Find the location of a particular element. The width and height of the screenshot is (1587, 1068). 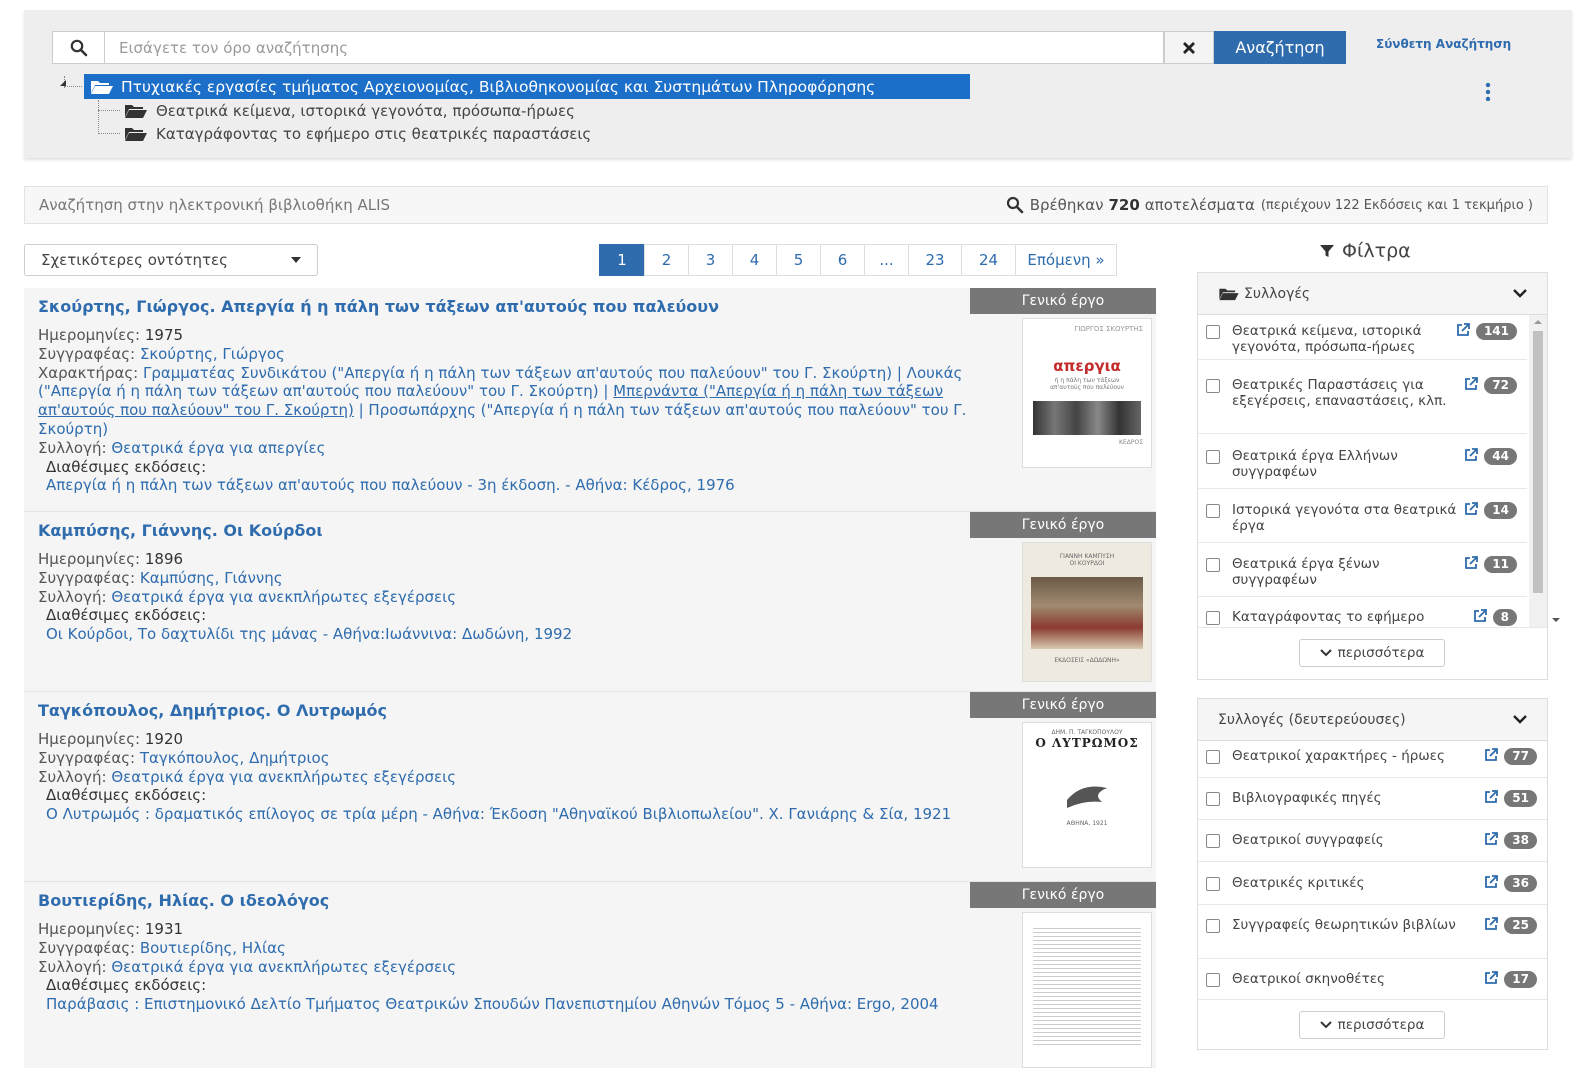

result-title-link: Ταγκόπουλος, Δημήτριος. Ο Λυτρωμός is located at coordinates (212, 710).